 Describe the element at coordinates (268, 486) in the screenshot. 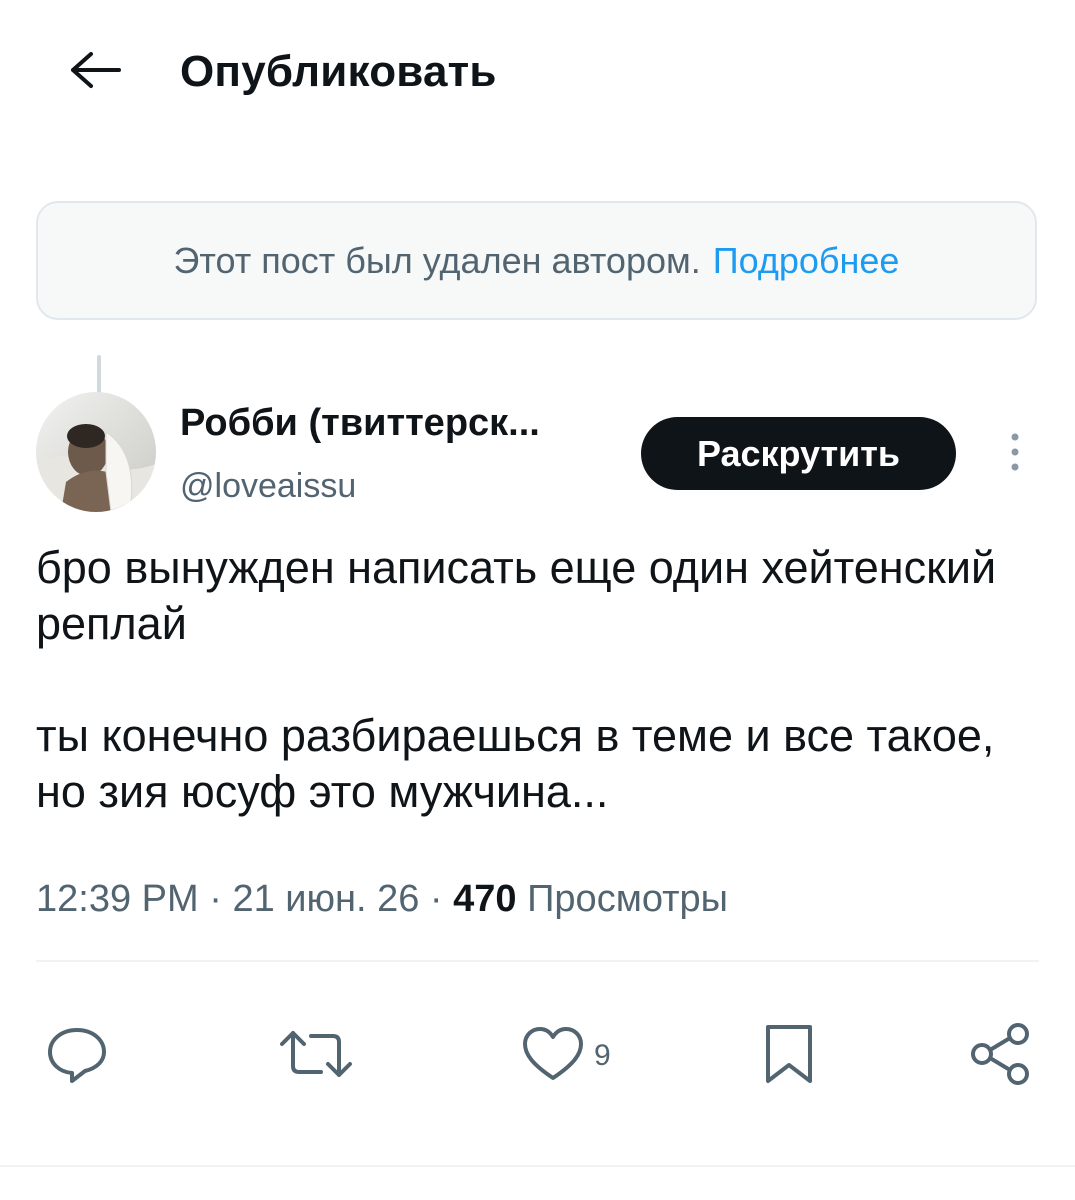

I see `author-handle: @loveaissu` at that location.